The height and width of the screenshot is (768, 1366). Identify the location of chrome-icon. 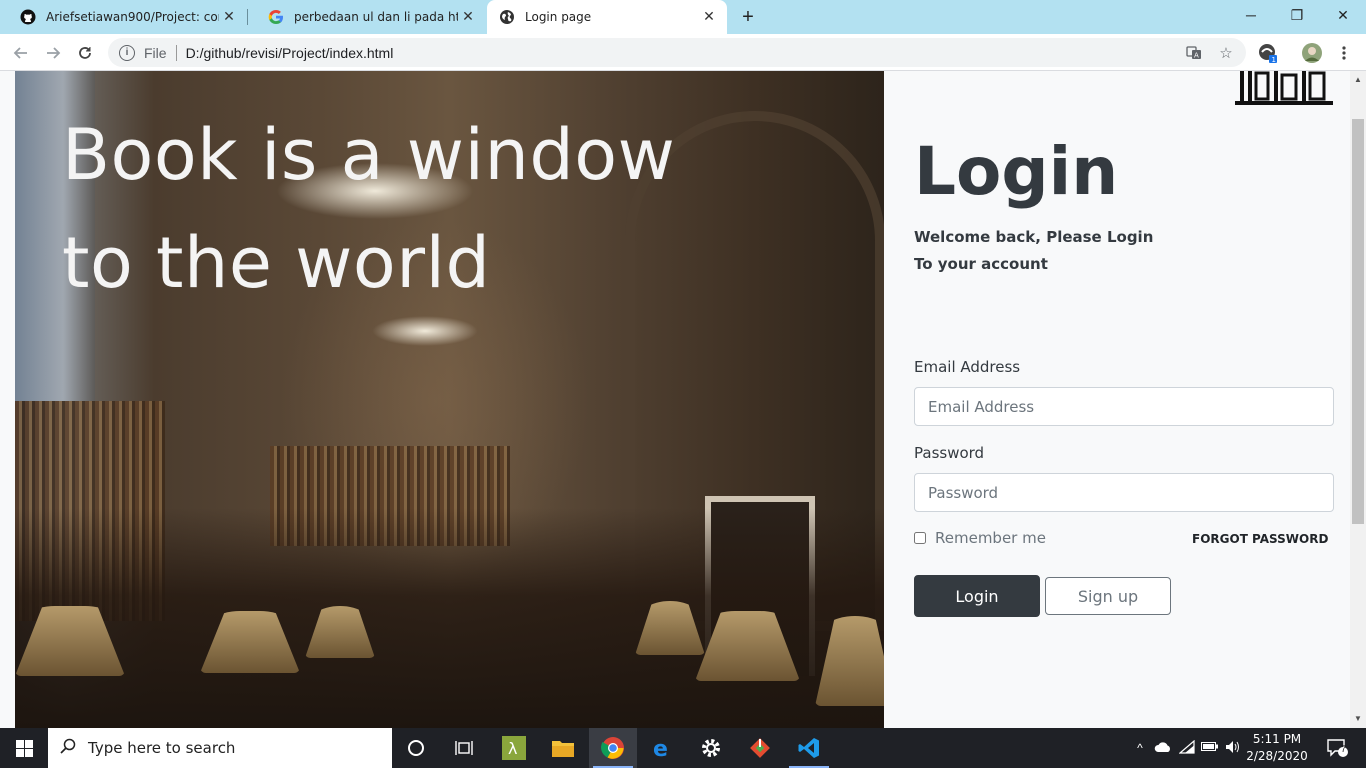
(612, 748).